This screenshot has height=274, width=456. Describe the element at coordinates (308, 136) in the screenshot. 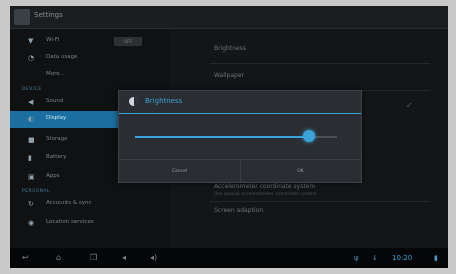

I see `brightness-slider-thumb` at that location.